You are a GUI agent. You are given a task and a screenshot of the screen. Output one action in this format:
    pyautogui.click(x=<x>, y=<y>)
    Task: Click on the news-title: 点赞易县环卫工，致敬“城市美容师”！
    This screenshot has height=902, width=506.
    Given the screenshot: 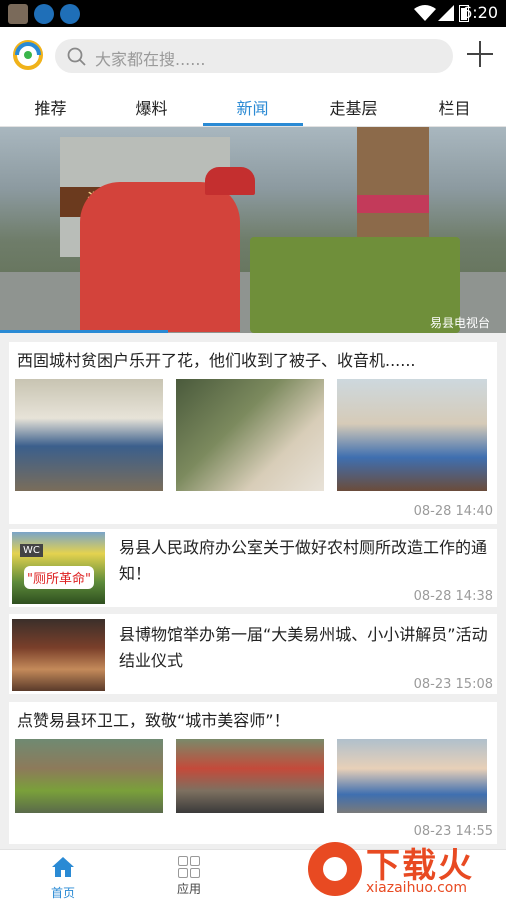 What is the action you would take?
    pyautogui.click(x=153, y=720)
    